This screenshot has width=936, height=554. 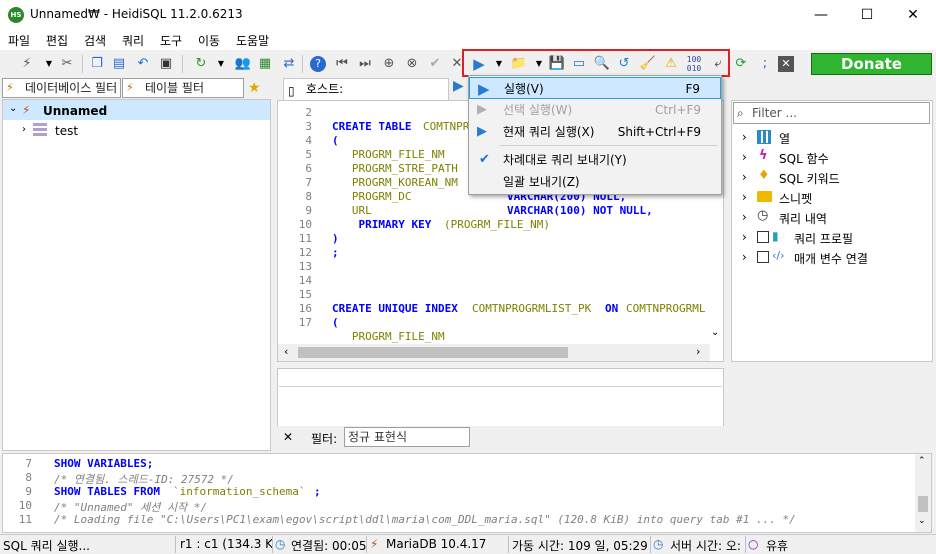 I want to click on line-number: 8, so click(x=308, y=196).